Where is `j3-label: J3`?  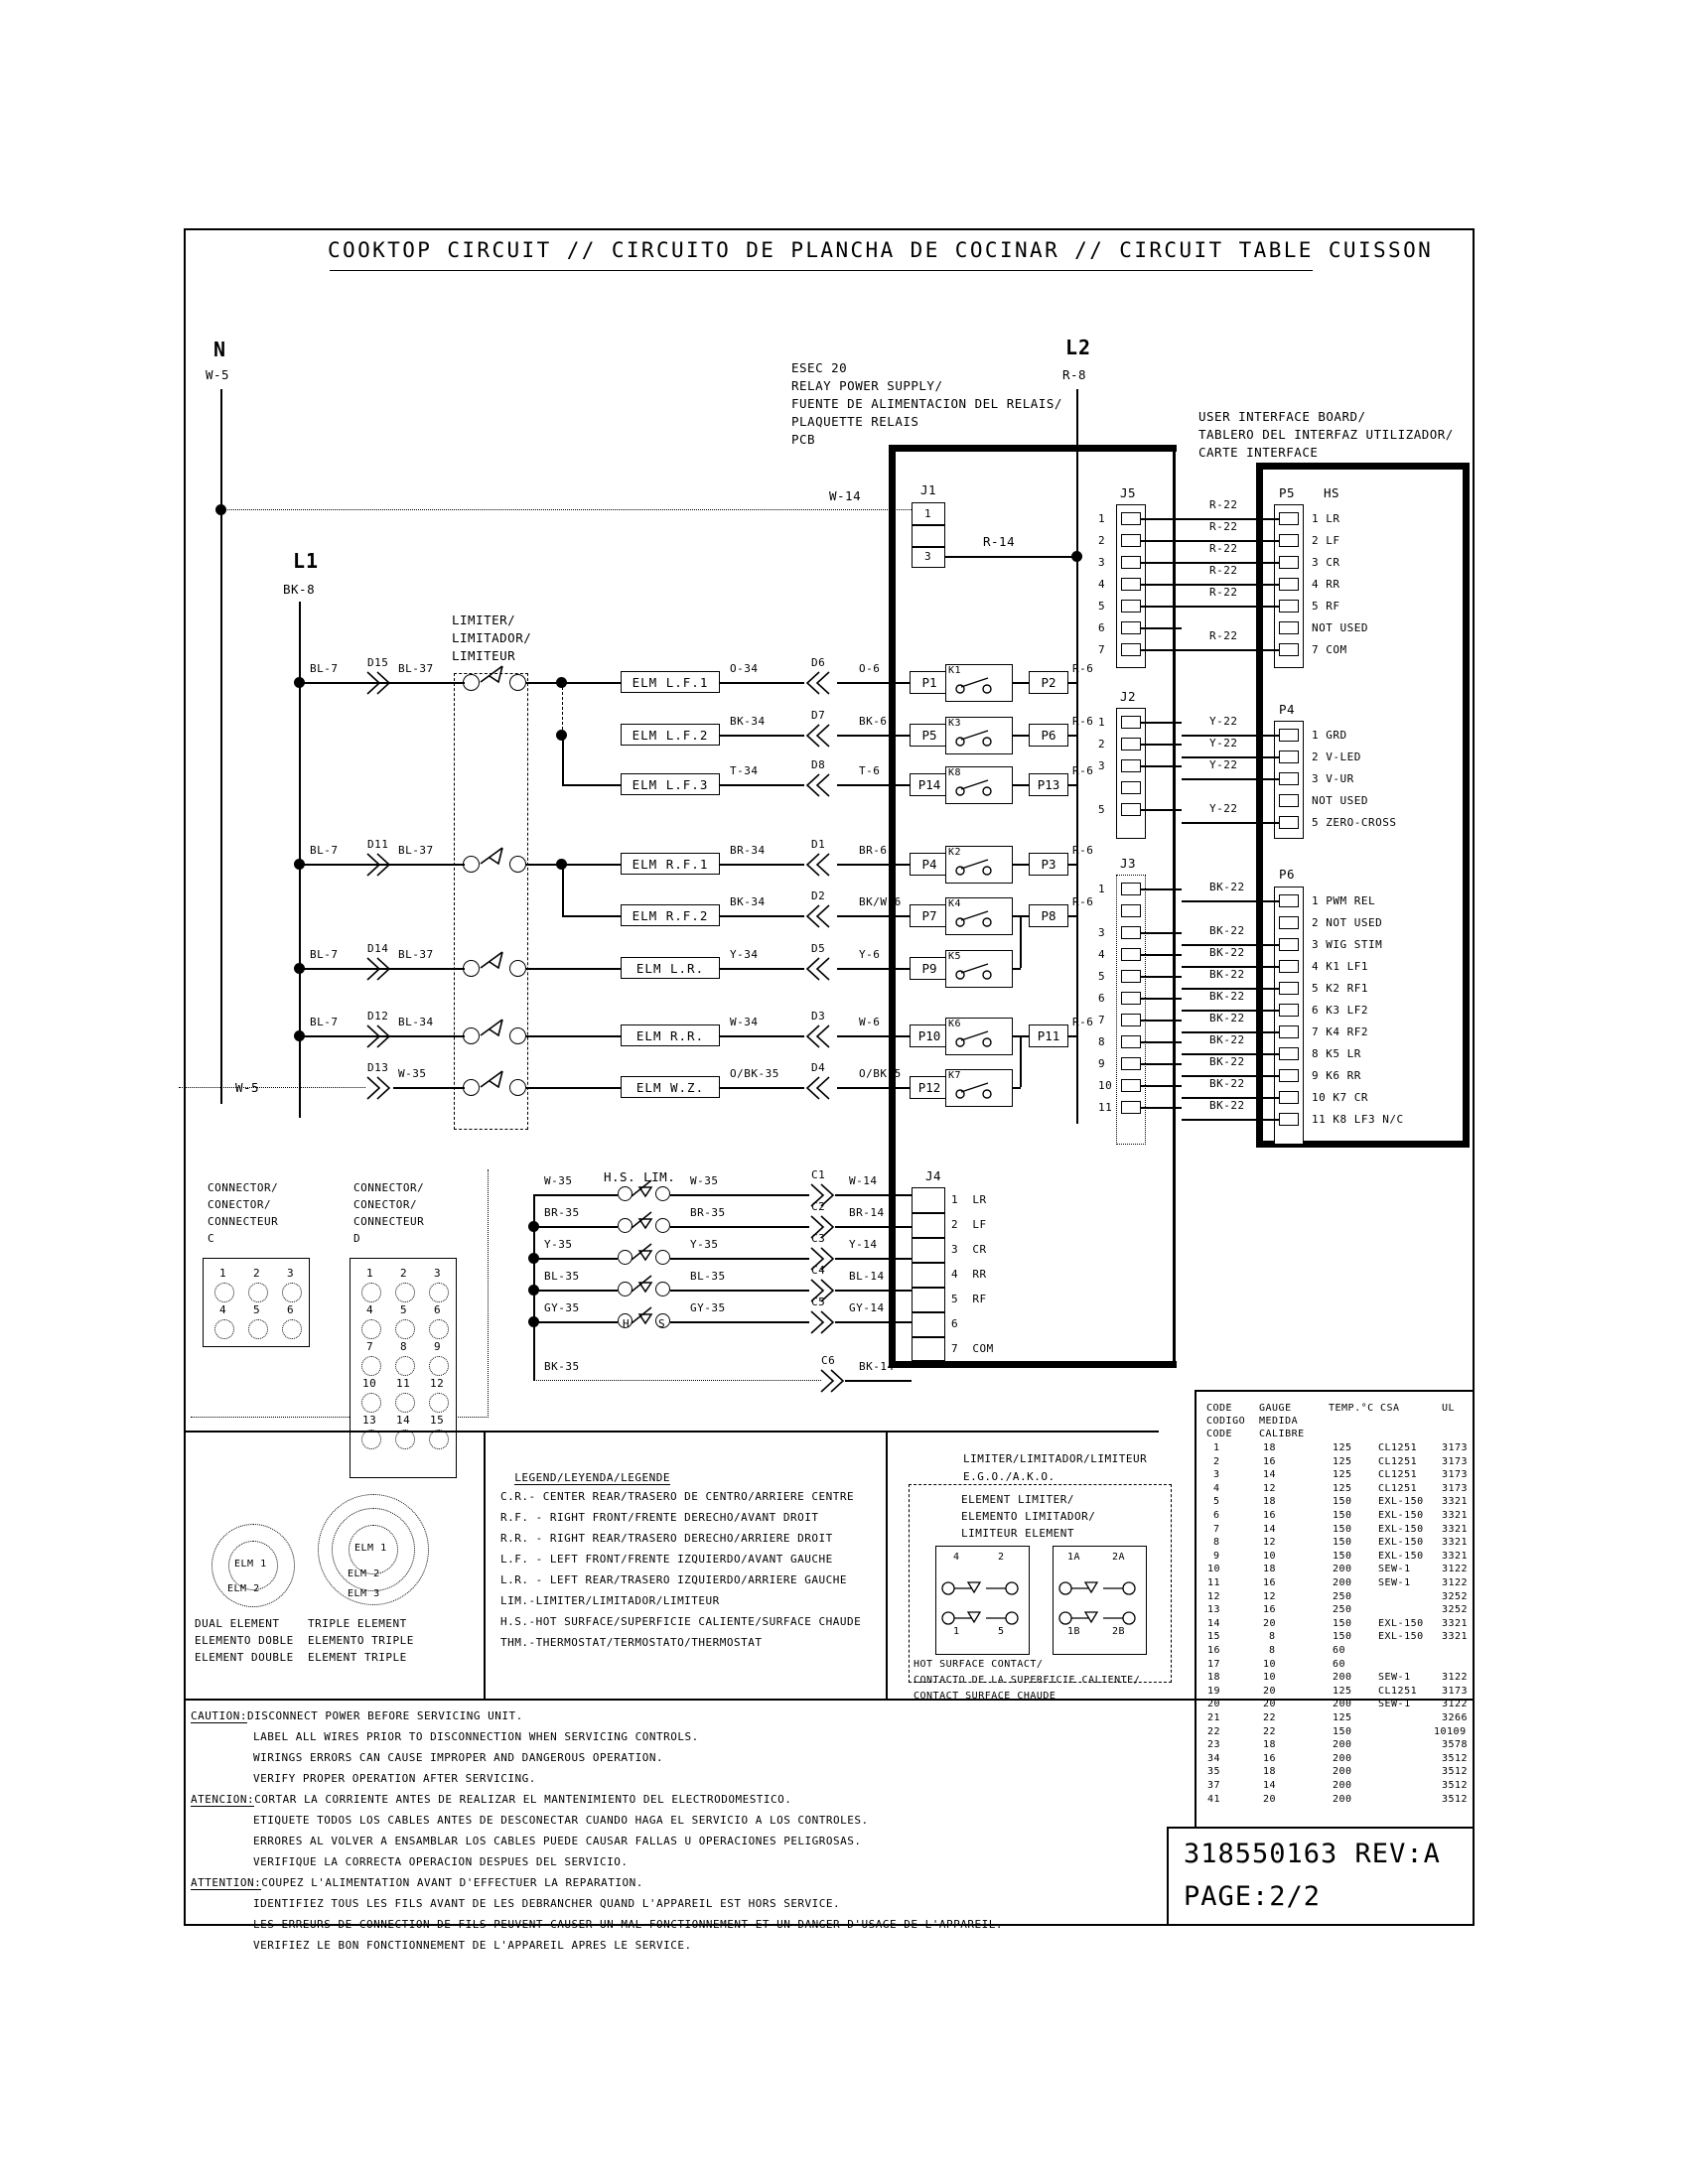
j3-label: J3 is located at coordinates (1128, 863).